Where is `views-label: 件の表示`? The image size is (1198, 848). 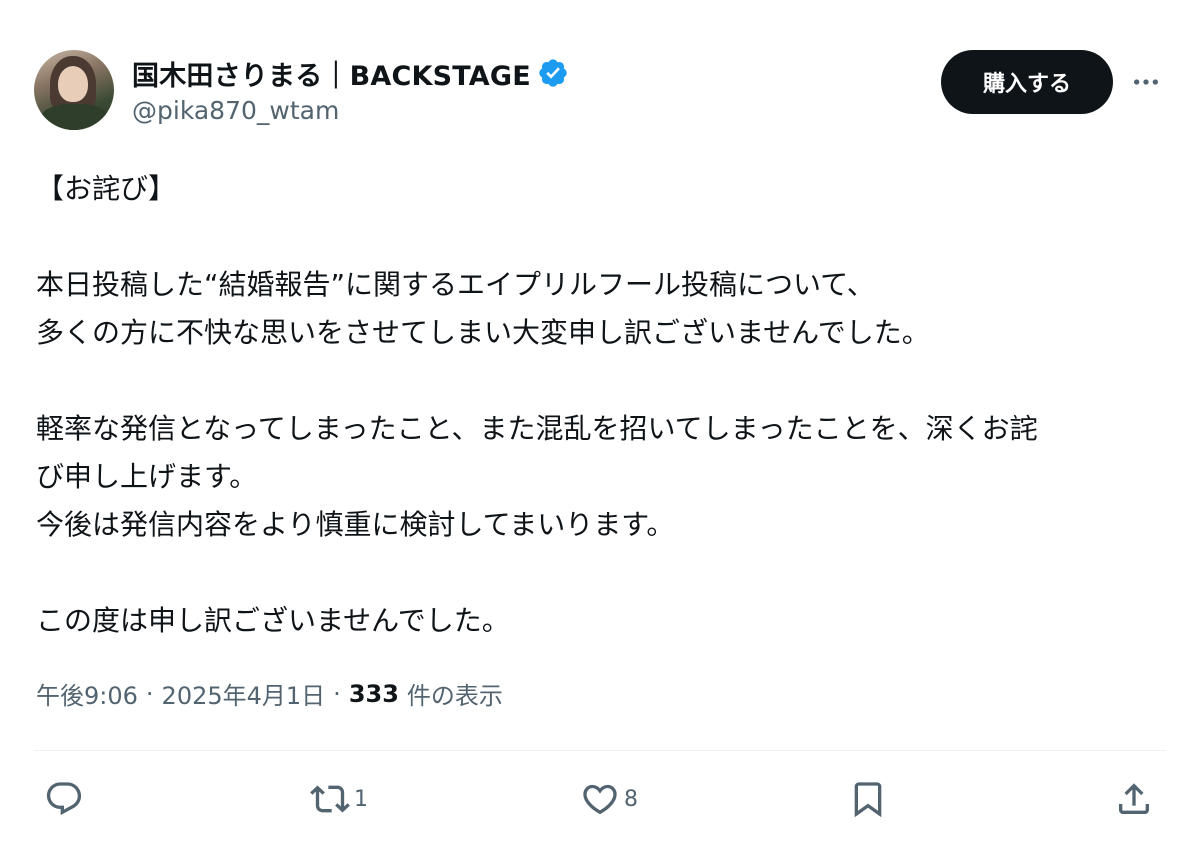 views-label: 件の表示 is located at coordinates (454, 696).